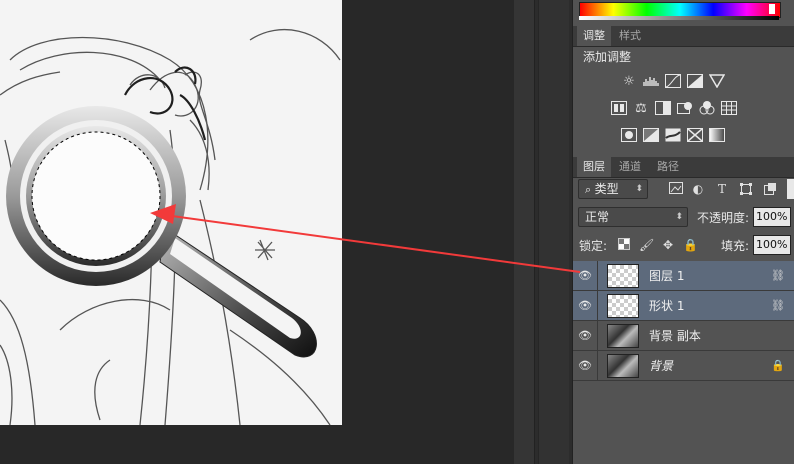  I want to click on annotation-arrow-line, so click(376, 244).